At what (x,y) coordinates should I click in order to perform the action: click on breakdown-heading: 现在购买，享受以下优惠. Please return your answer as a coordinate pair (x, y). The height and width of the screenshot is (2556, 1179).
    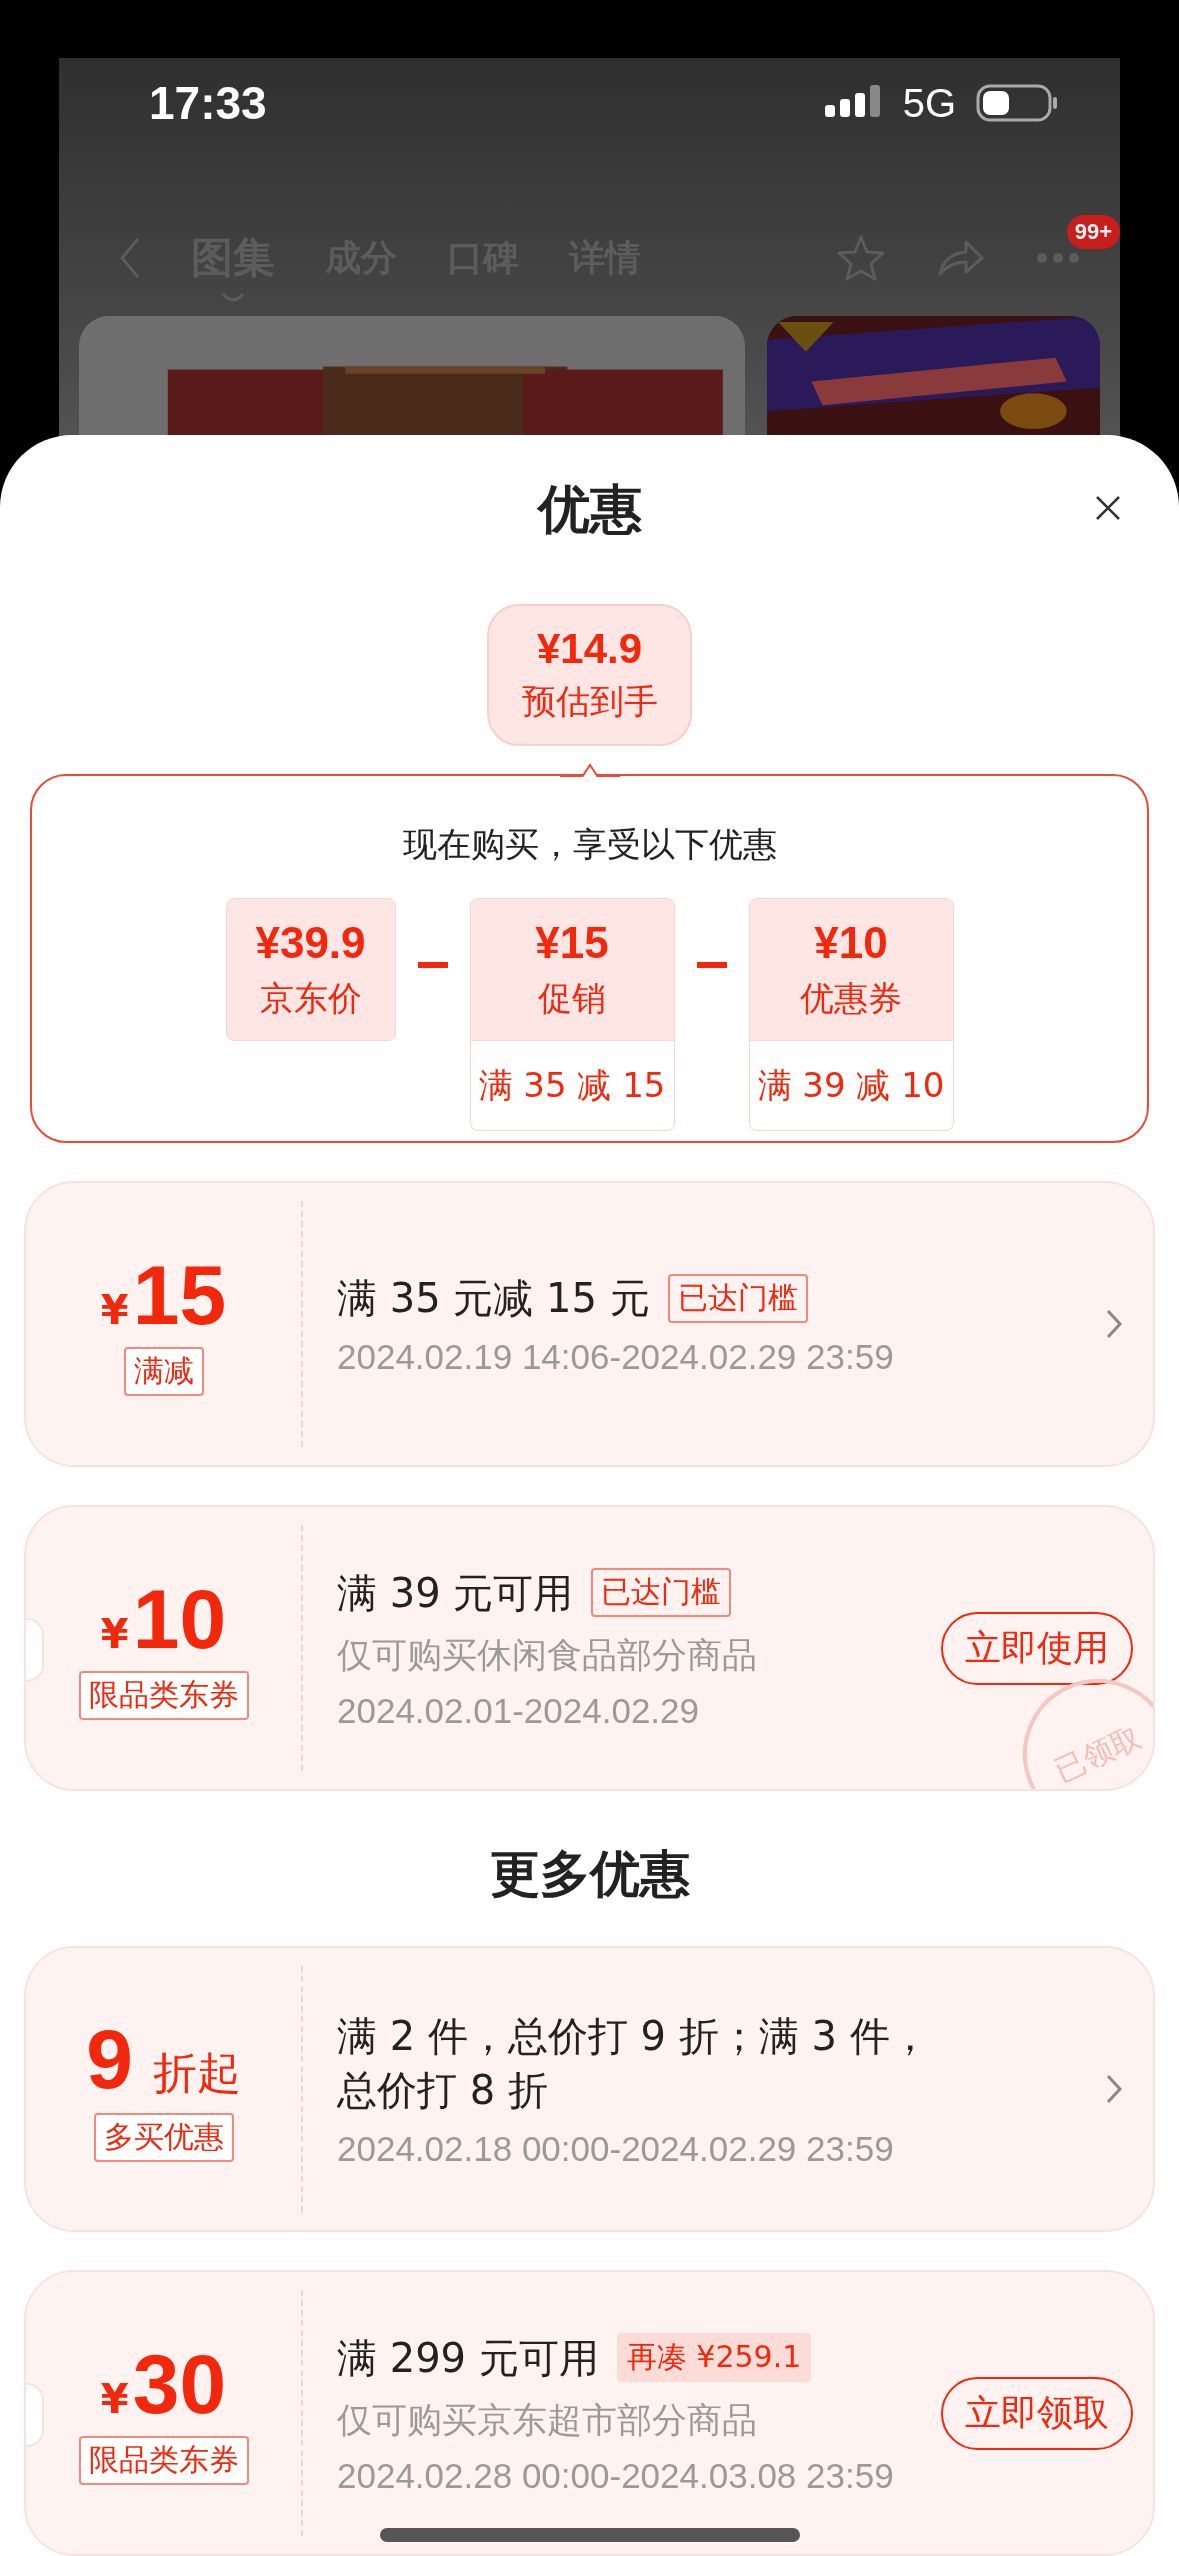
    Looking at the image, I should click on (589, 845).